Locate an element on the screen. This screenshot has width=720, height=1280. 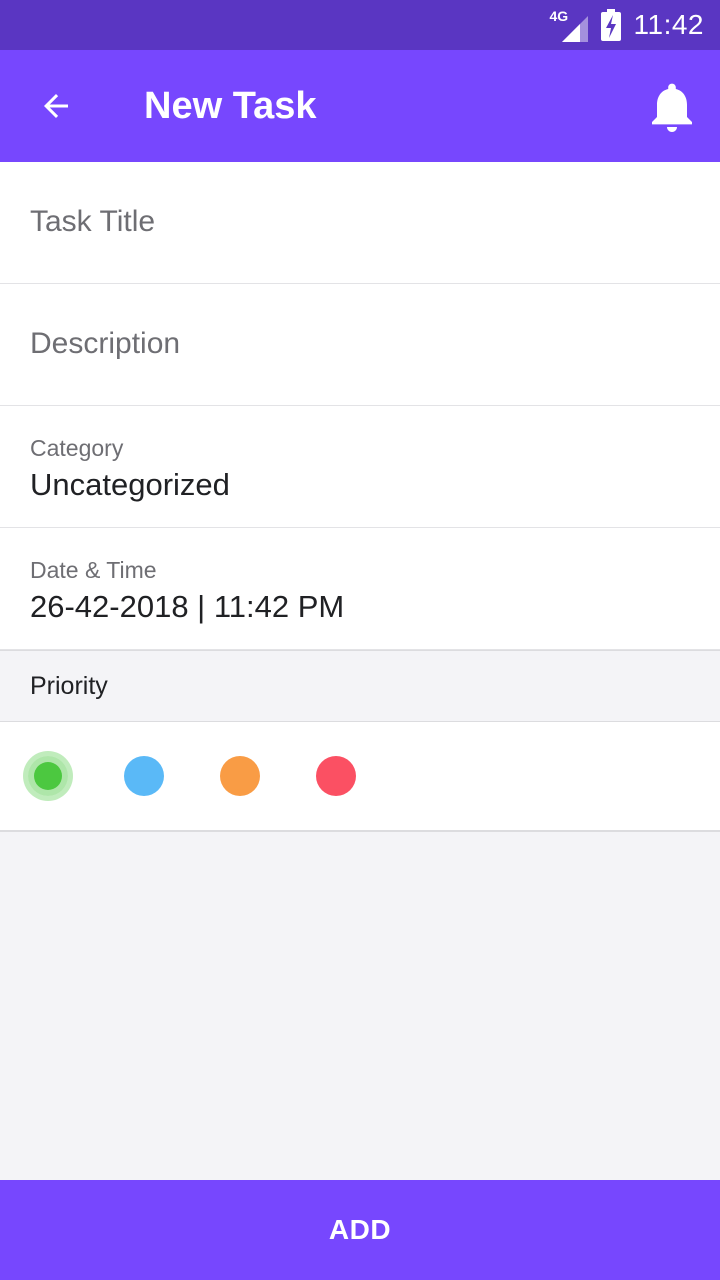
category-value: Uncategorized is located at coordinates (130, 484).